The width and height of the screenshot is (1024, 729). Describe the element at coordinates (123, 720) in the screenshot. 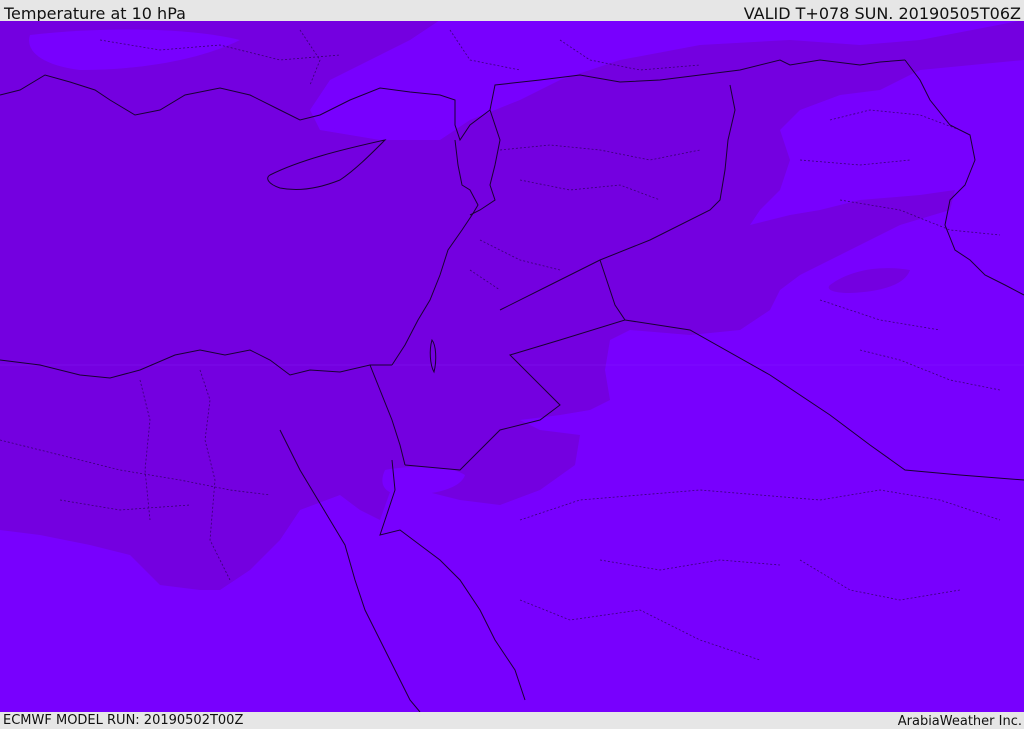

I see `model-run-label: ECMWF MODEL RUN: 20190502T00Z` at that location.